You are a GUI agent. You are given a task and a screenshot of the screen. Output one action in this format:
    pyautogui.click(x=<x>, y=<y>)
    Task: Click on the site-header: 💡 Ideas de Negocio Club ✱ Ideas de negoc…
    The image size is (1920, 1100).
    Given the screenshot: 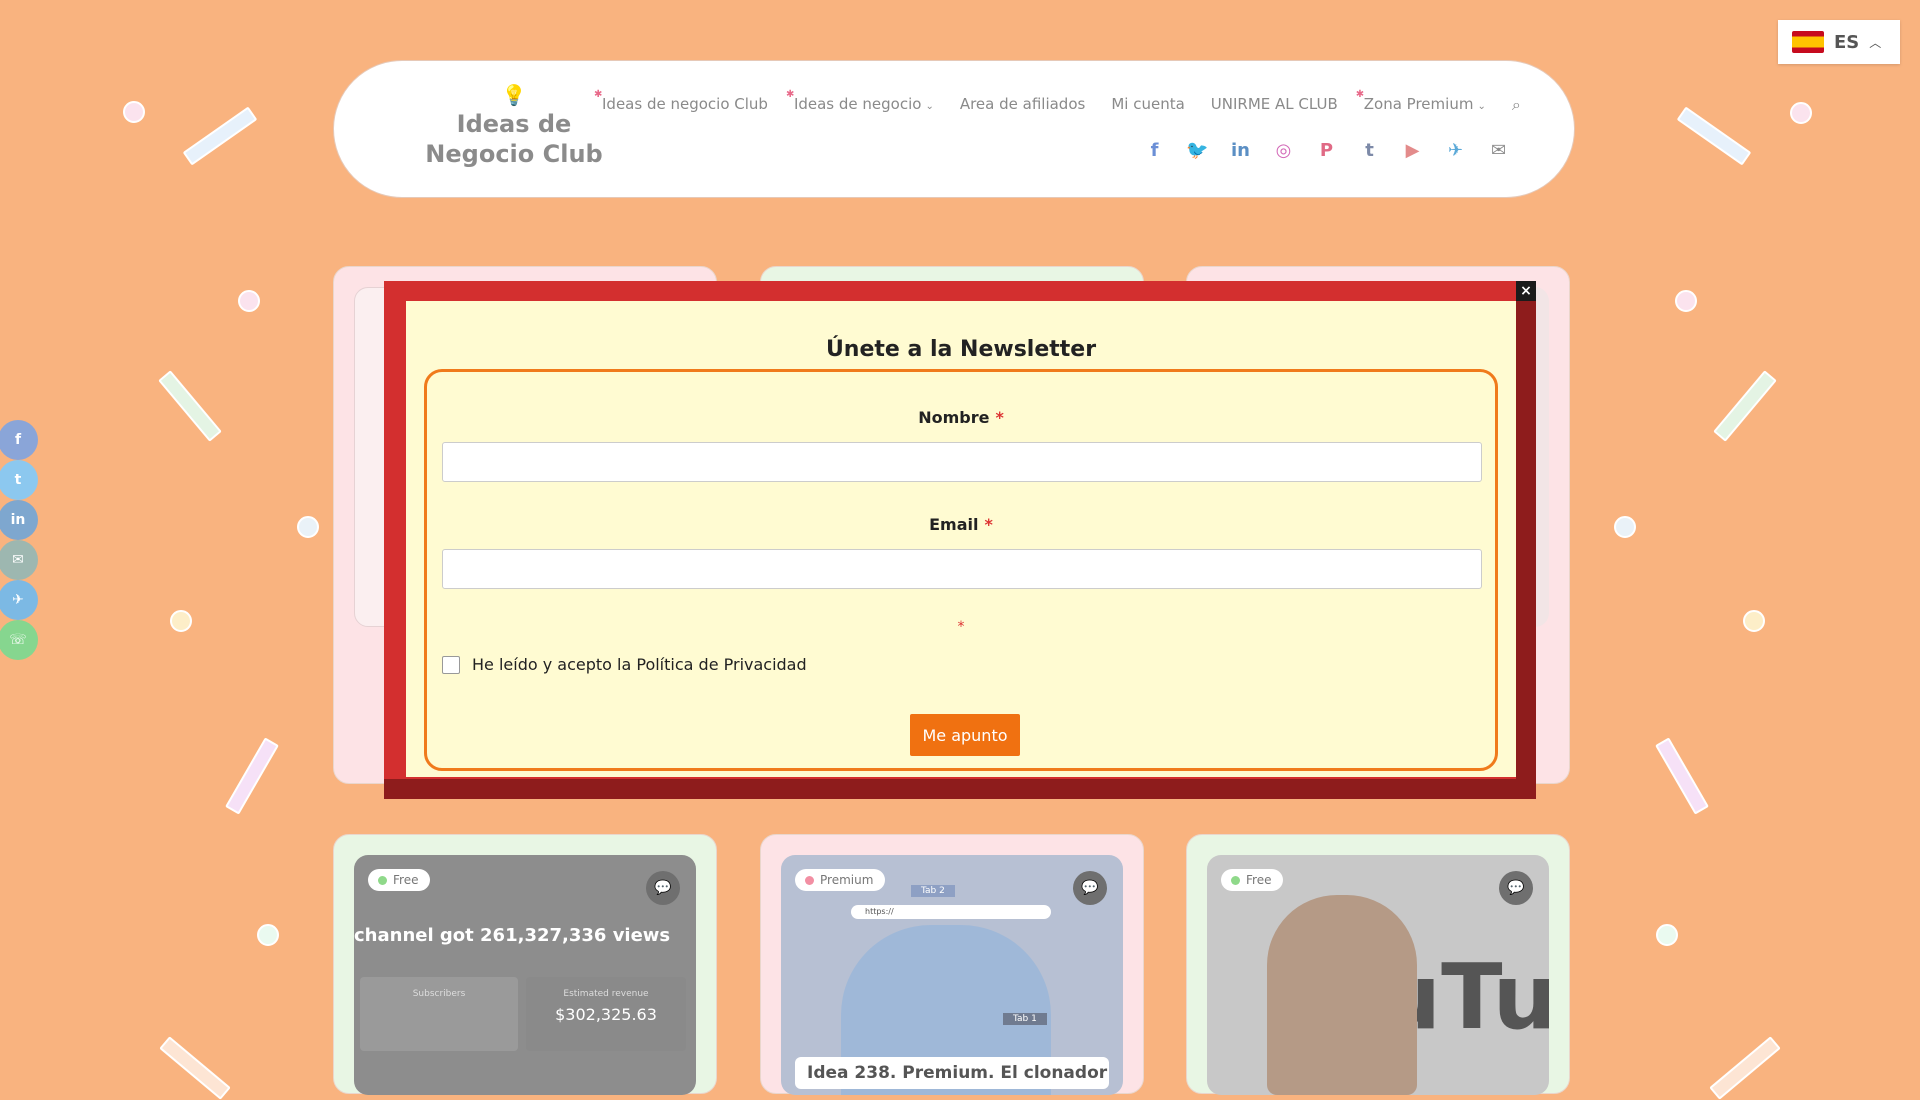 What is the action you would take?
    pyautogui.click(x=954, y=129)
    